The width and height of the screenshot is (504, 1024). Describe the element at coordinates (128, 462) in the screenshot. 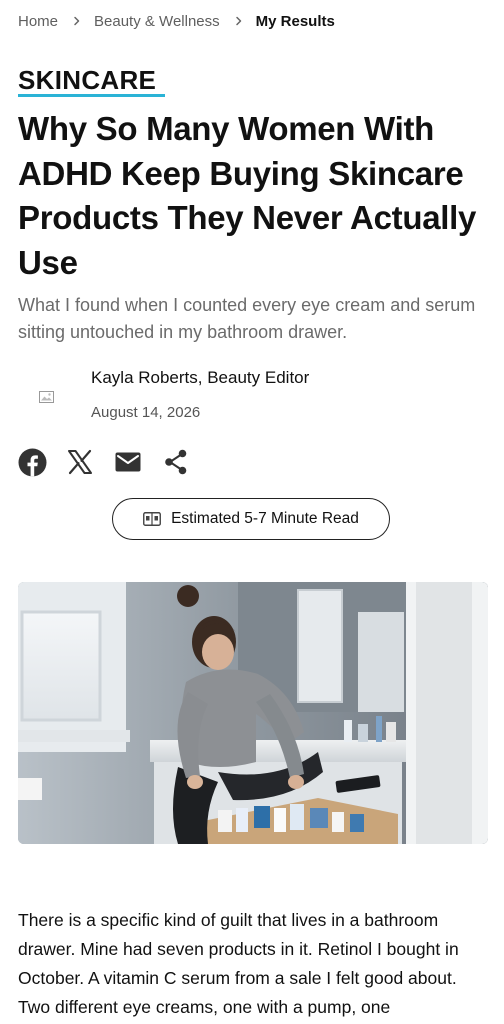

I see `email-icon` at that location.